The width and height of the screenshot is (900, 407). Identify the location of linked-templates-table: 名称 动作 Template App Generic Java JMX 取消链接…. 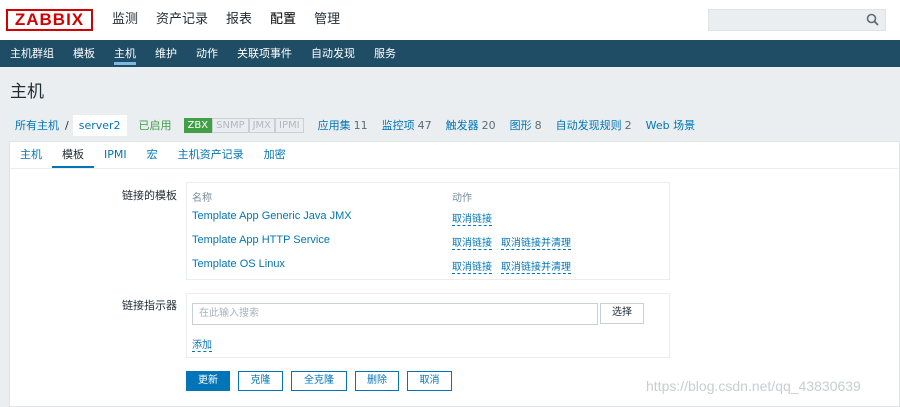
(428, 231).